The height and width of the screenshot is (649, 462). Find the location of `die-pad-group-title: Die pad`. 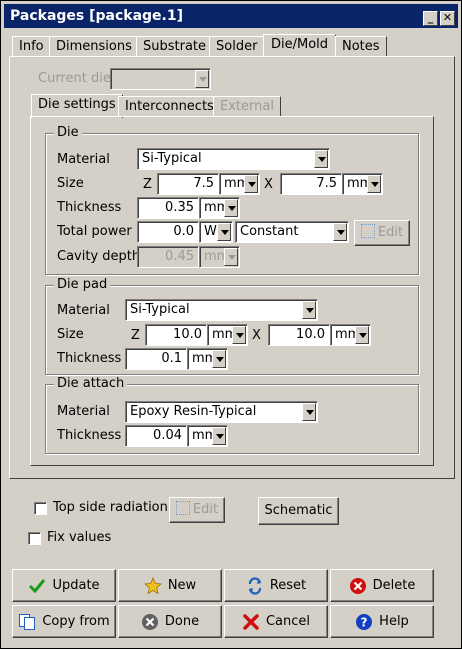

die-pad-group-title: Die pad is located at coordinates (82, 284).